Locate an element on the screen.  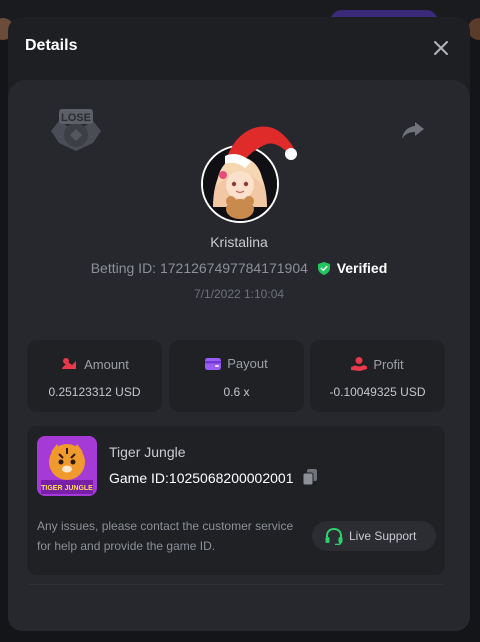
tiger-jungle-thumbnail: TIGER JUNGLE is located at coordinates (67, 466).